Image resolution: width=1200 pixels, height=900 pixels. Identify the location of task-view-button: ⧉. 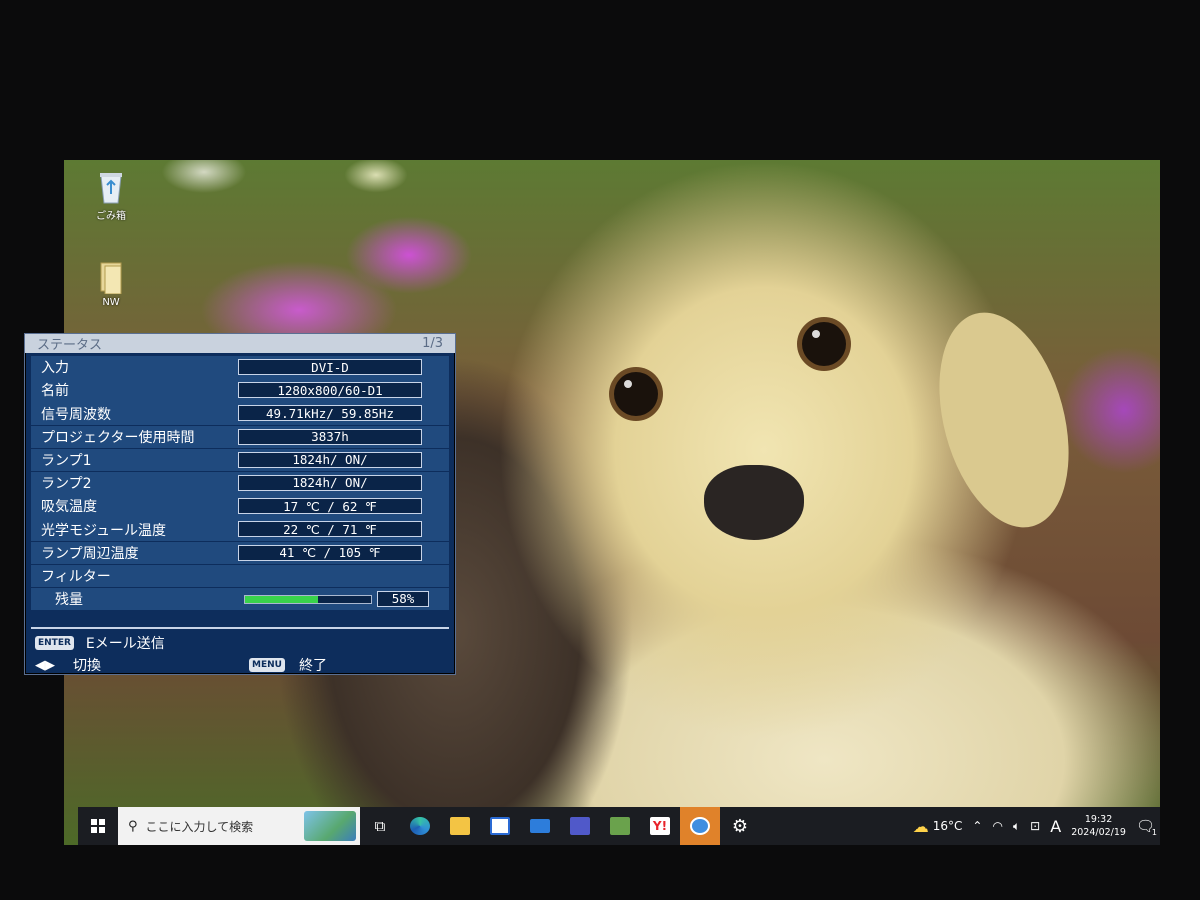
(380, 826).